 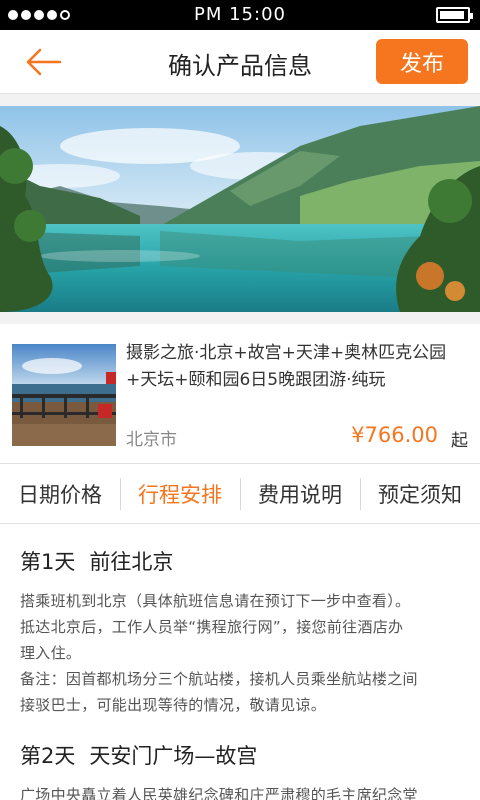 I want to click on description-line: 备注：因首都机场分三个航站楼，接机人员乘坐航站楼之间, so click(x=219, y=679).